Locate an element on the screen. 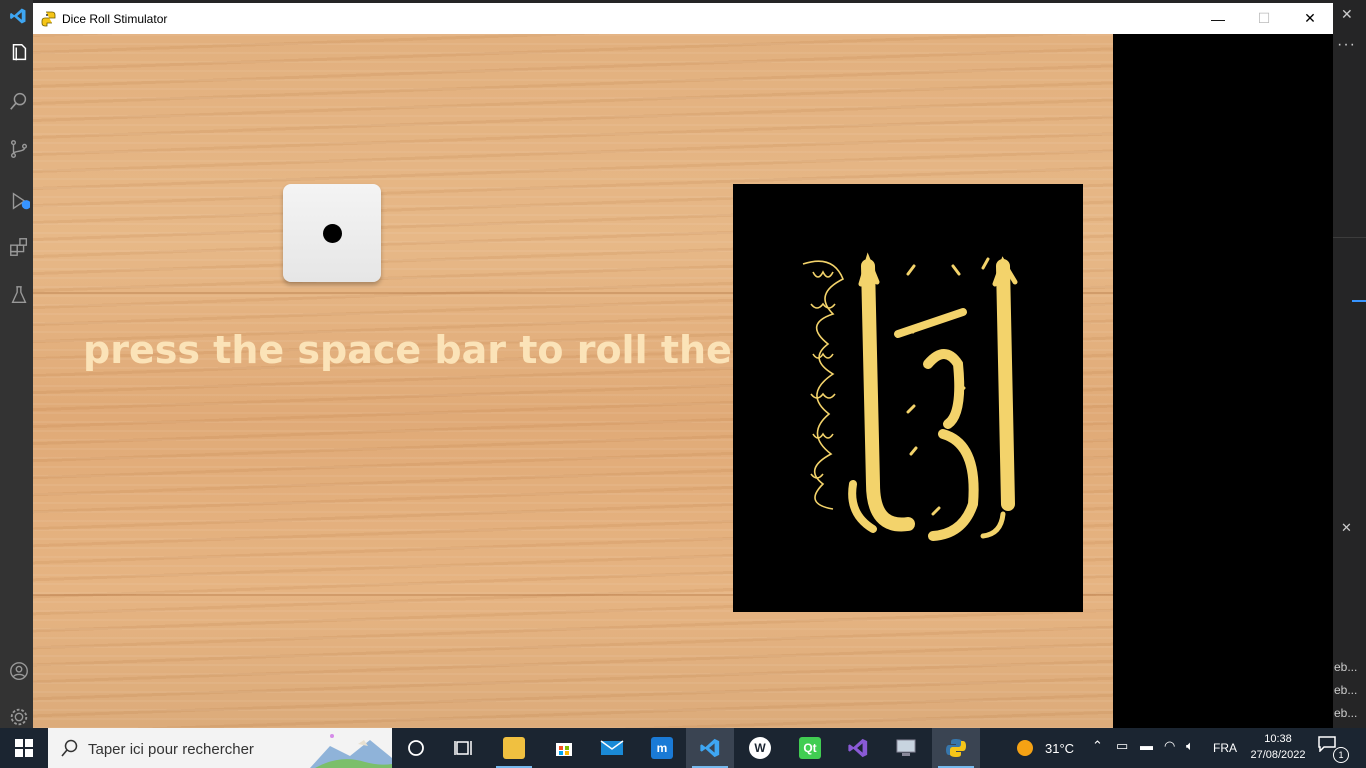 The width and height of the screenshot is (1366, 768). close-icon: ✕ is located at coordinates (1310, 18).